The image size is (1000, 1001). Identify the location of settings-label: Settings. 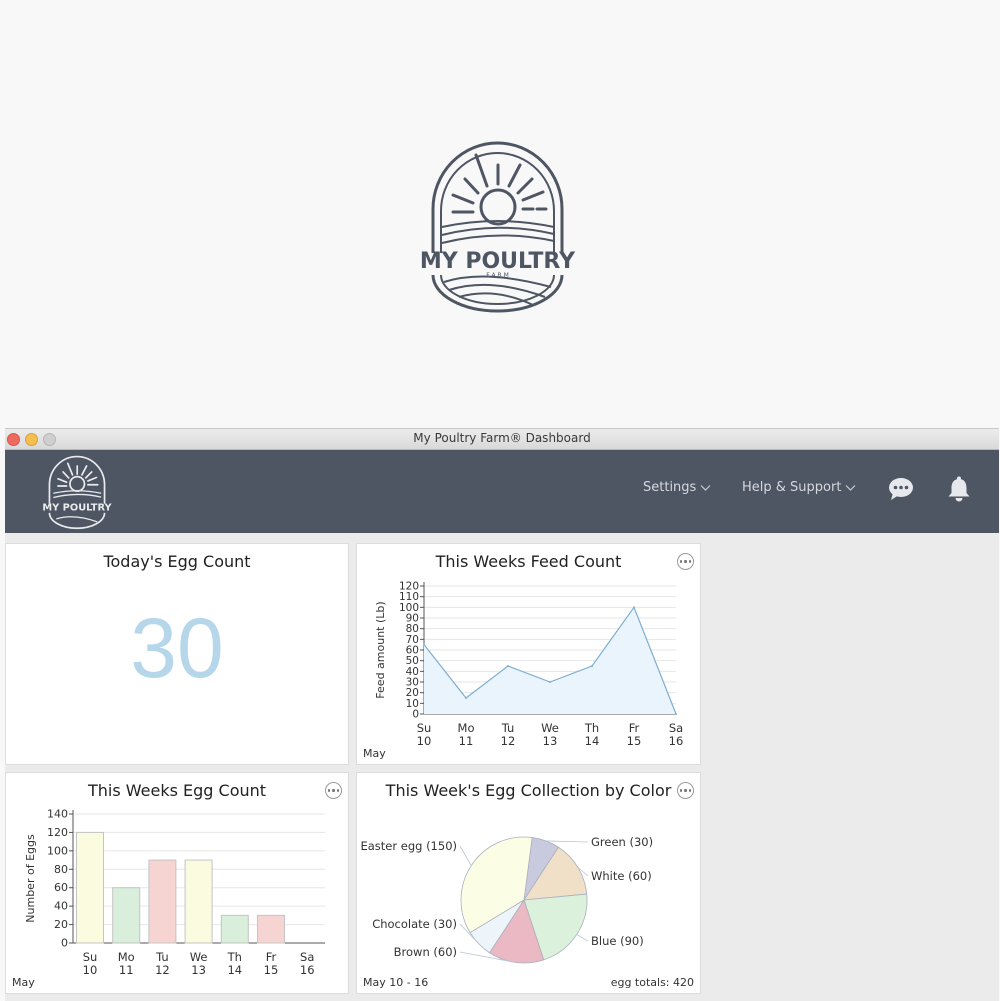
(670, 487).